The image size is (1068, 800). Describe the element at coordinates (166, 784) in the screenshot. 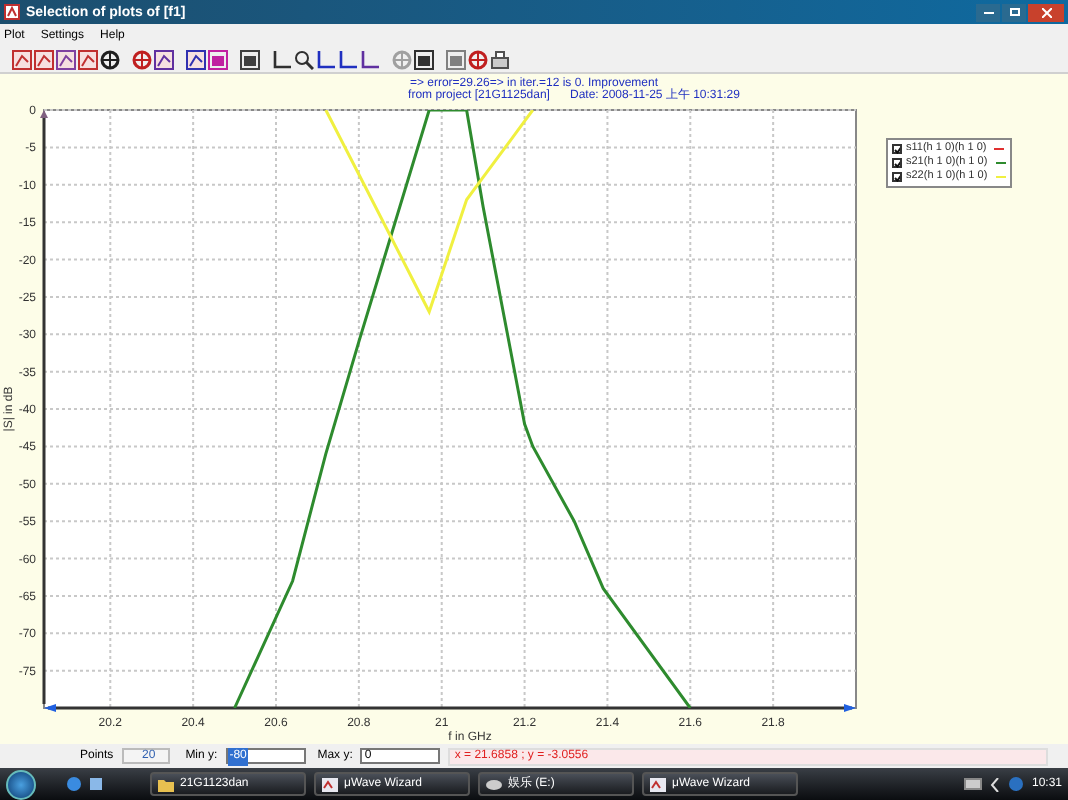

I see `folder-icon` at that location.